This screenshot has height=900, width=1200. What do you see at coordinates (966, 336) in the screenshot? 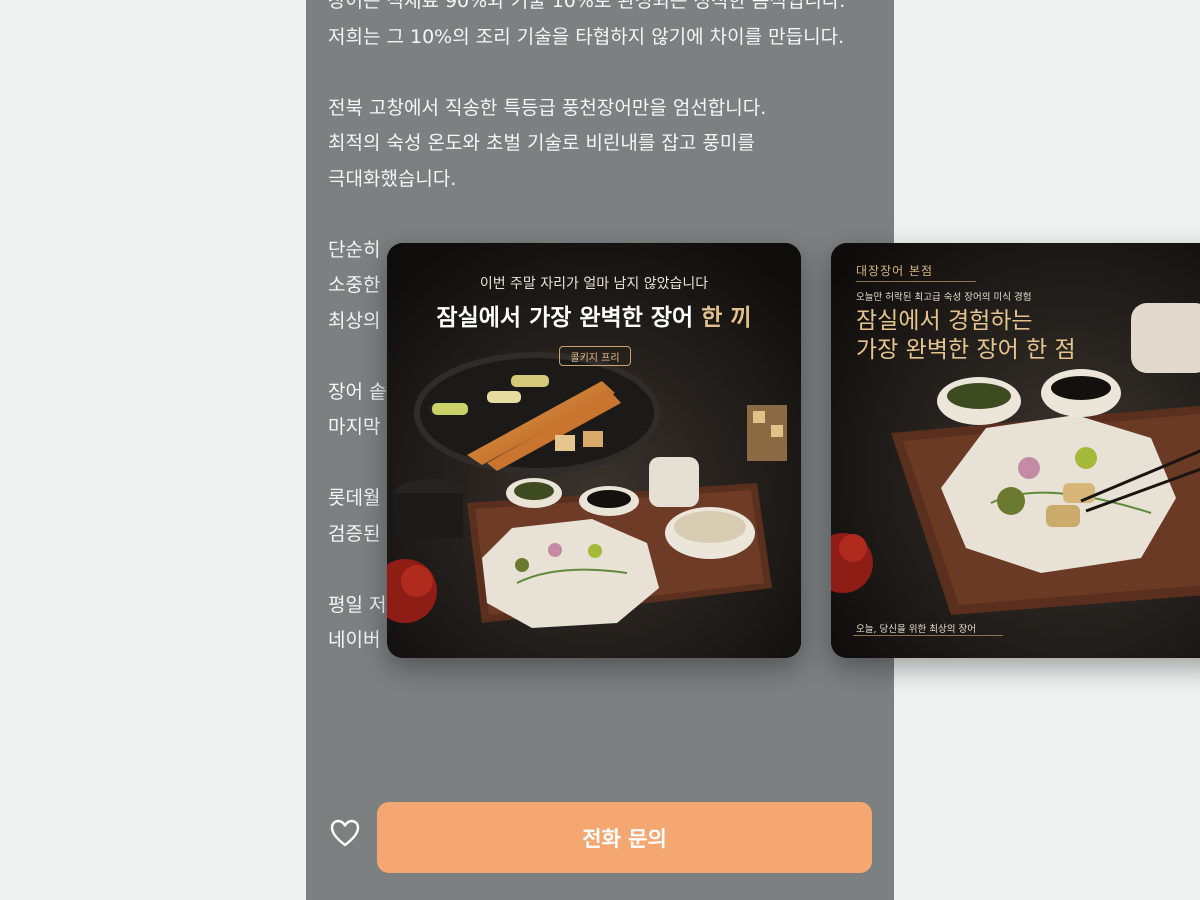
I see `card2-title: 잠실에서 경험하는 가장 완벽한 장어 한 점` at bounding box center [966, 336].